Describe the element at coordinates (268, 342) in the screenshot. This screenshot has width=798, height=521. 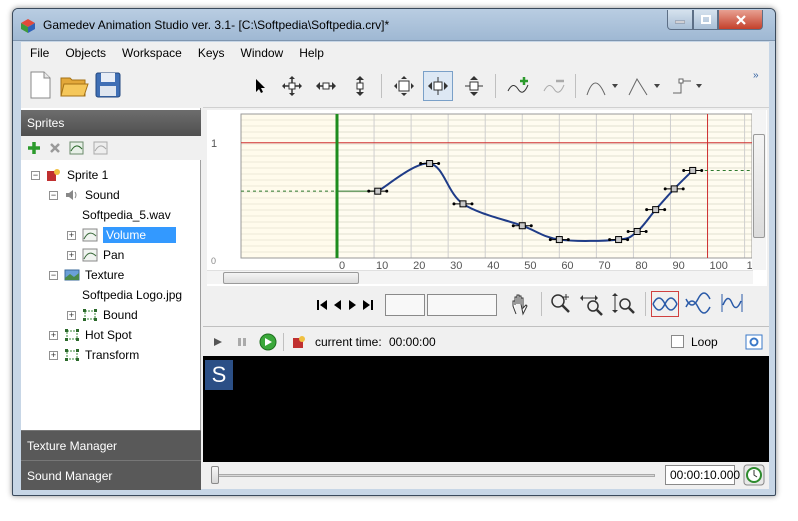
I see `play-green-icon` at that location.